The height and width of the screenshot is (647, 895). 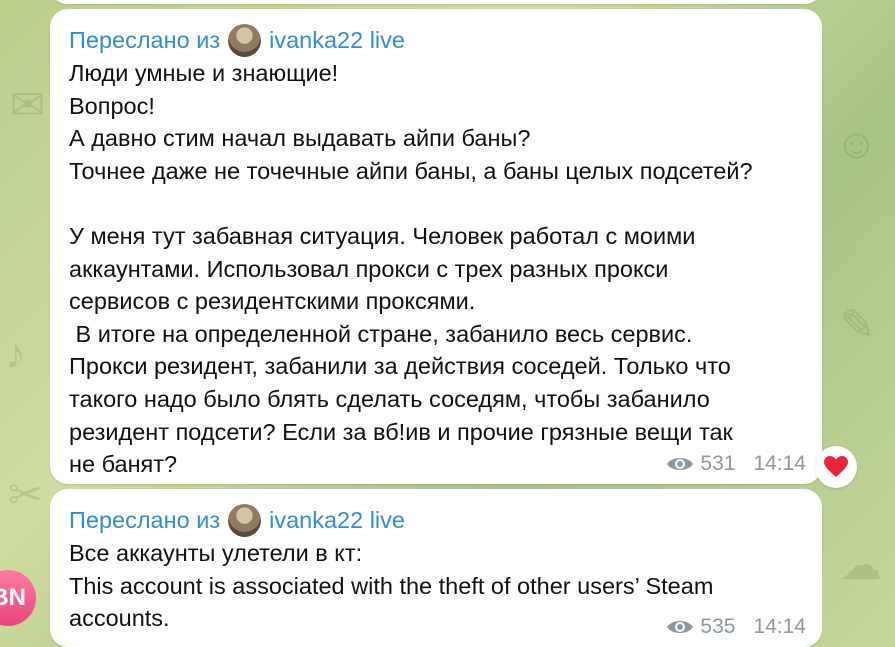 I want to click on heart-reaction-button, so click(x=836, y=467).